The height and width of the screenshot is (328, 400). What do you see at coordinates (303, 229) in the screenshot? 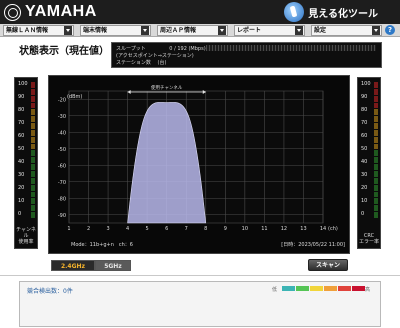
I see `x-tick-label: 13` at bounding box center [303, 229].